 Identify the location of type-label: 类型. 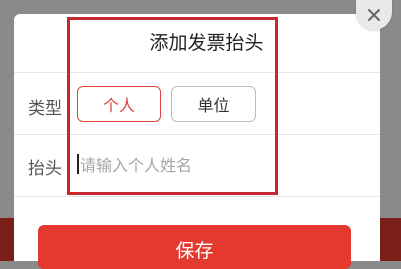
(45, 109).